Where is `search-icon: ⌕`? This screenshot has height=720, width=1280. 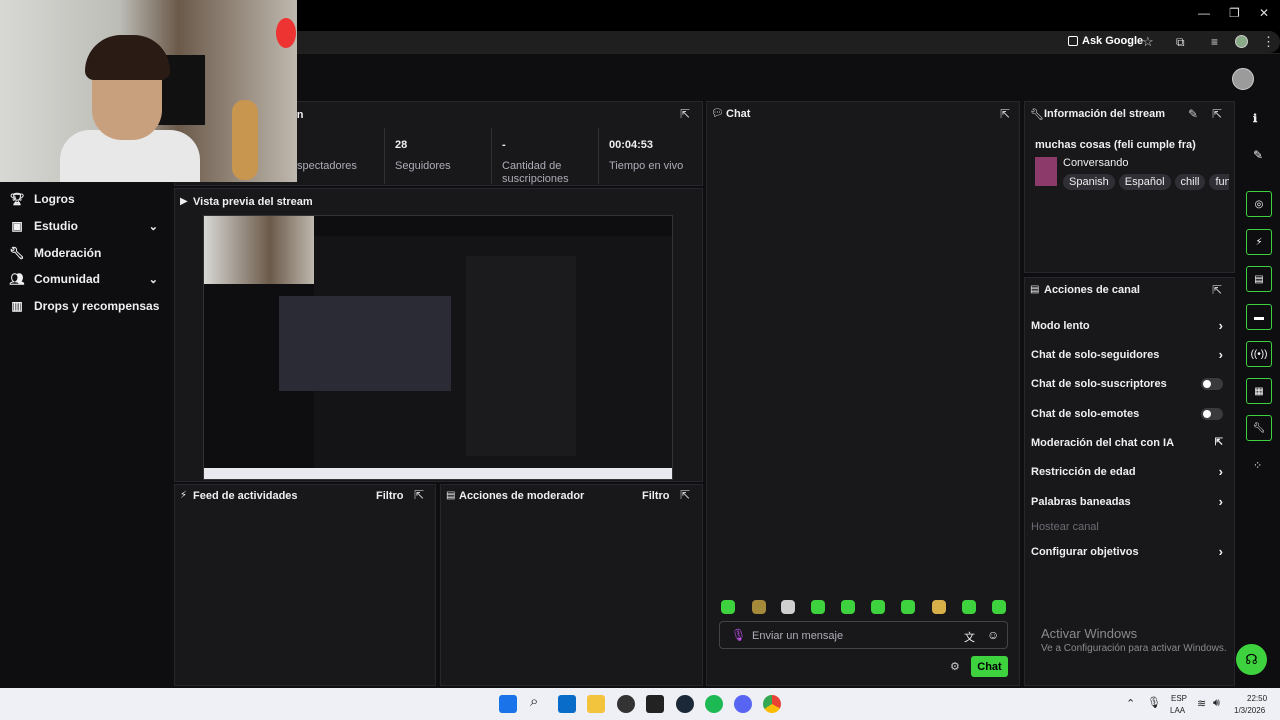 search-icon: ⌕ is located at coordinates (534, 701).